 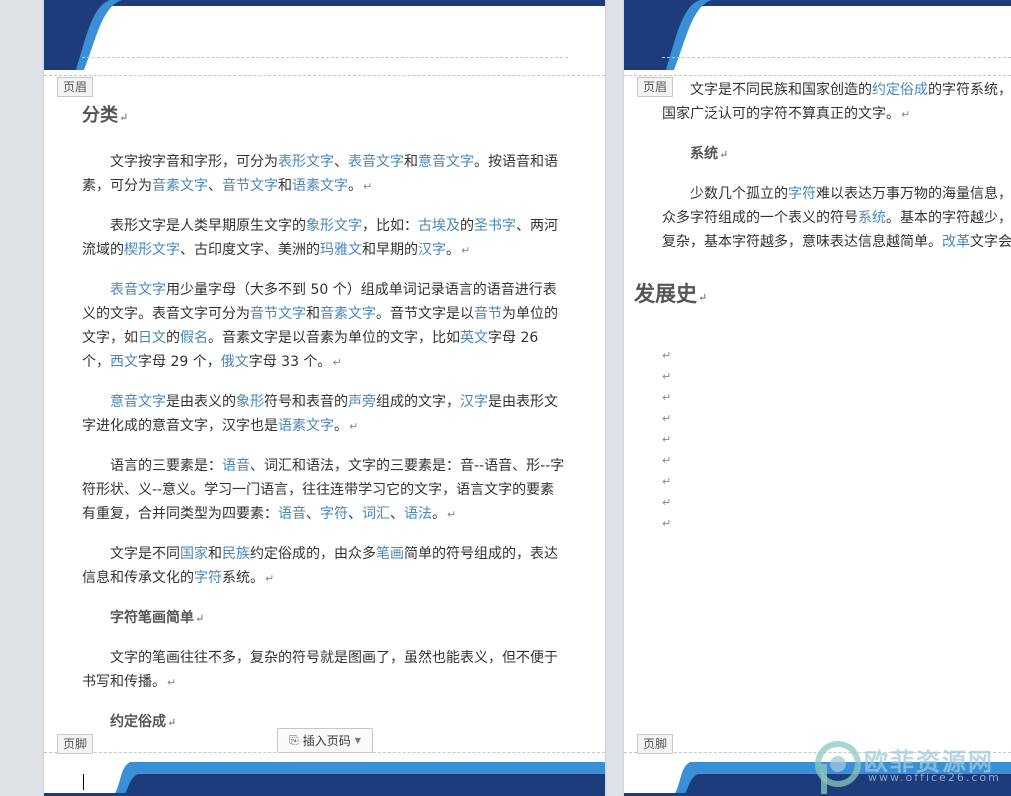 I want to click on page-number-icon: ⎘, so click(x=294, y=740).